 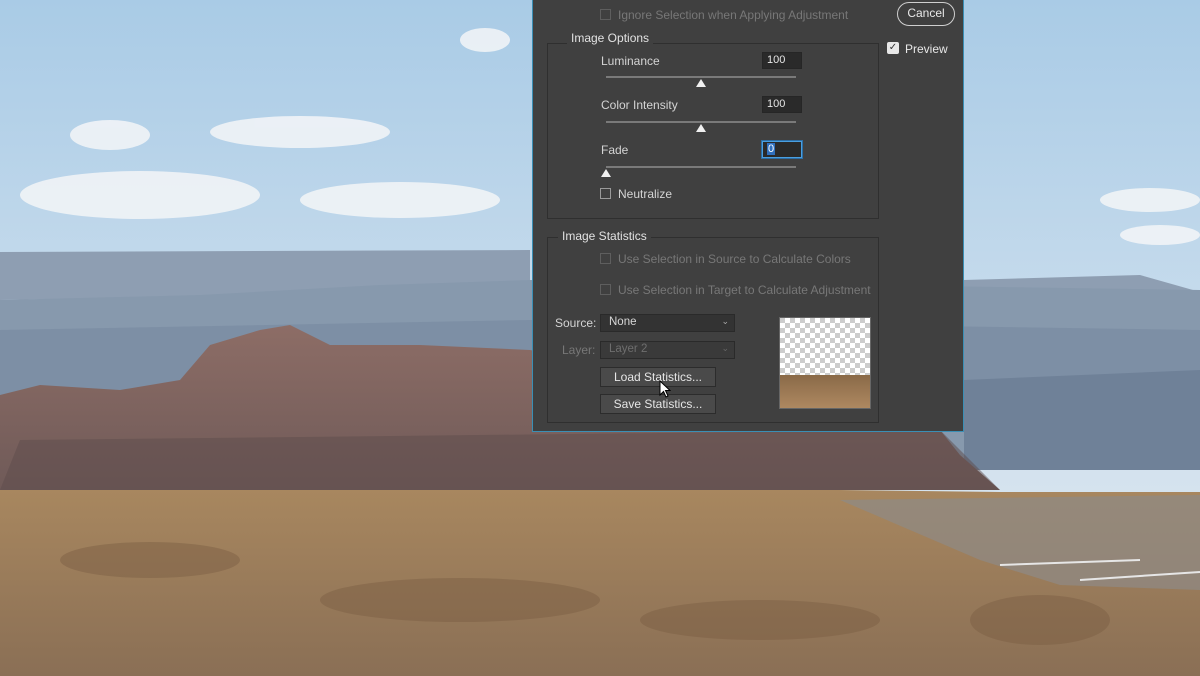 I want to click on ignore-selection-checkbox, so click(x=605, y=14).